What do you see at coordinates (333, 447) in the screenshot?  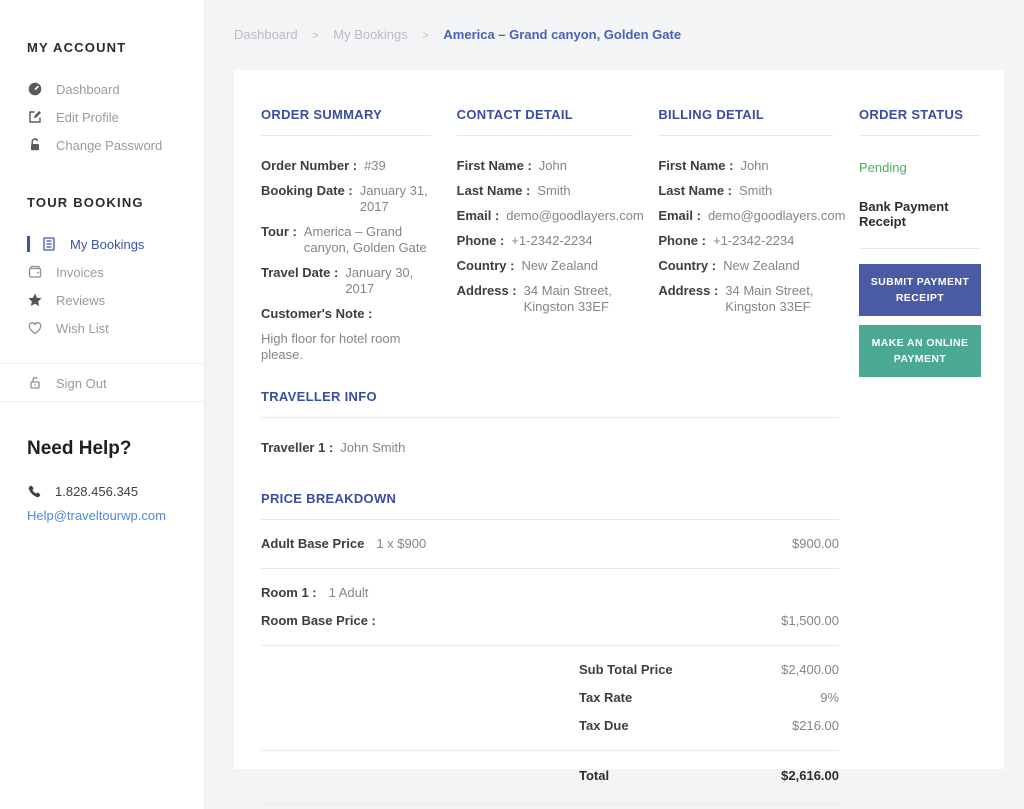 I see `traveller-1-field: Traveller 1 : John Smith` at bounding box center [333, 447].